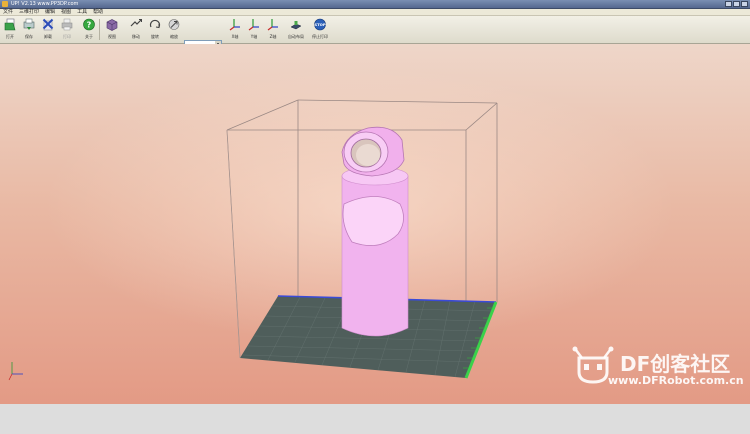 The height and width of the screenshot is (434, 750). Describe the element at coordinates (112, 25) in the screenshot. I see `view-icon` at that location.